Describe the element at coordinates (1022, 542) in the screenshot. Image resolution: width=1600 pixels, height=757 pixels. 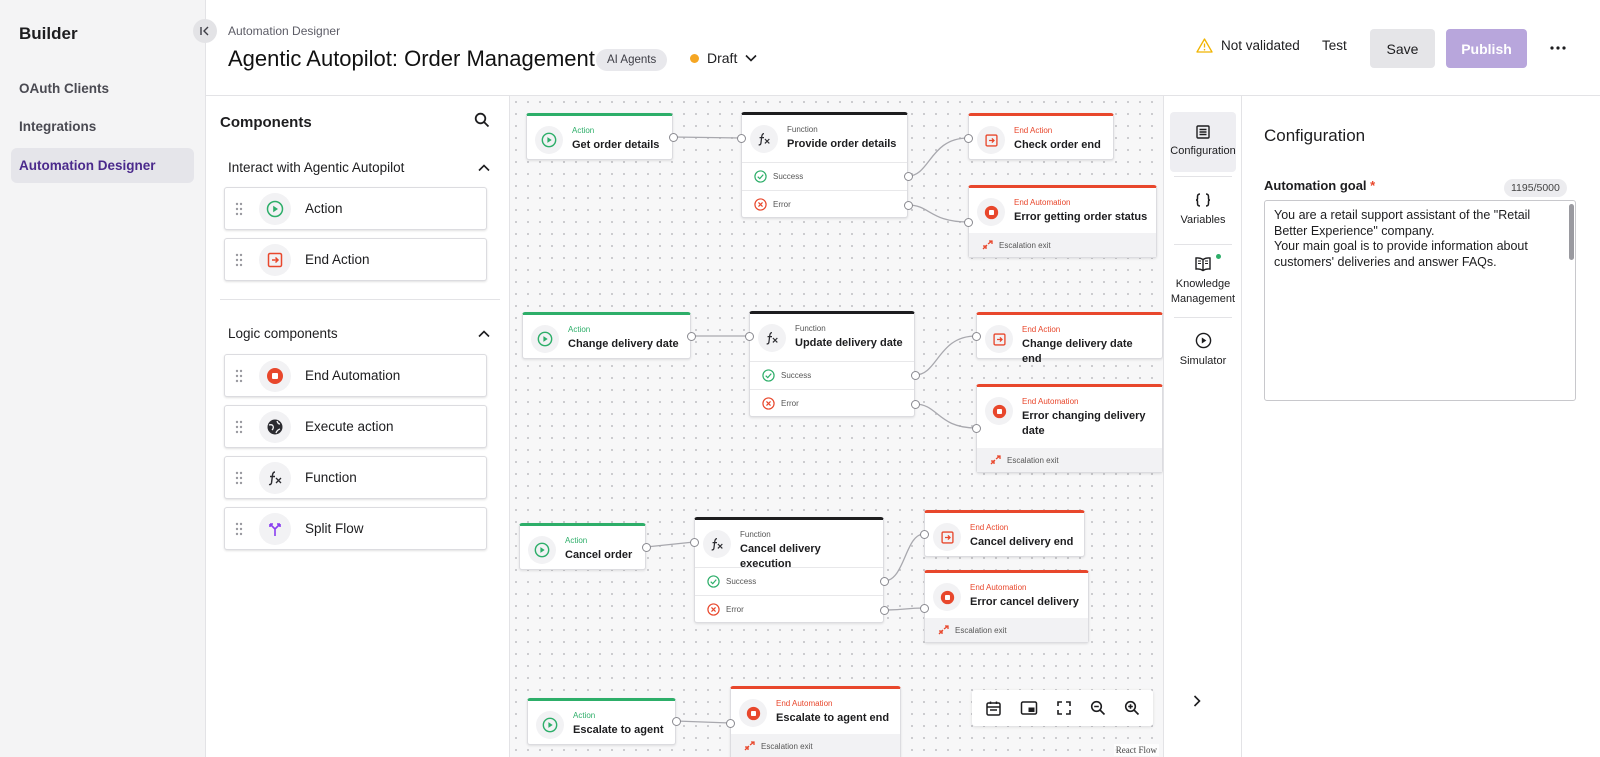
I see `node-title: Cancel delivery end` at that location.